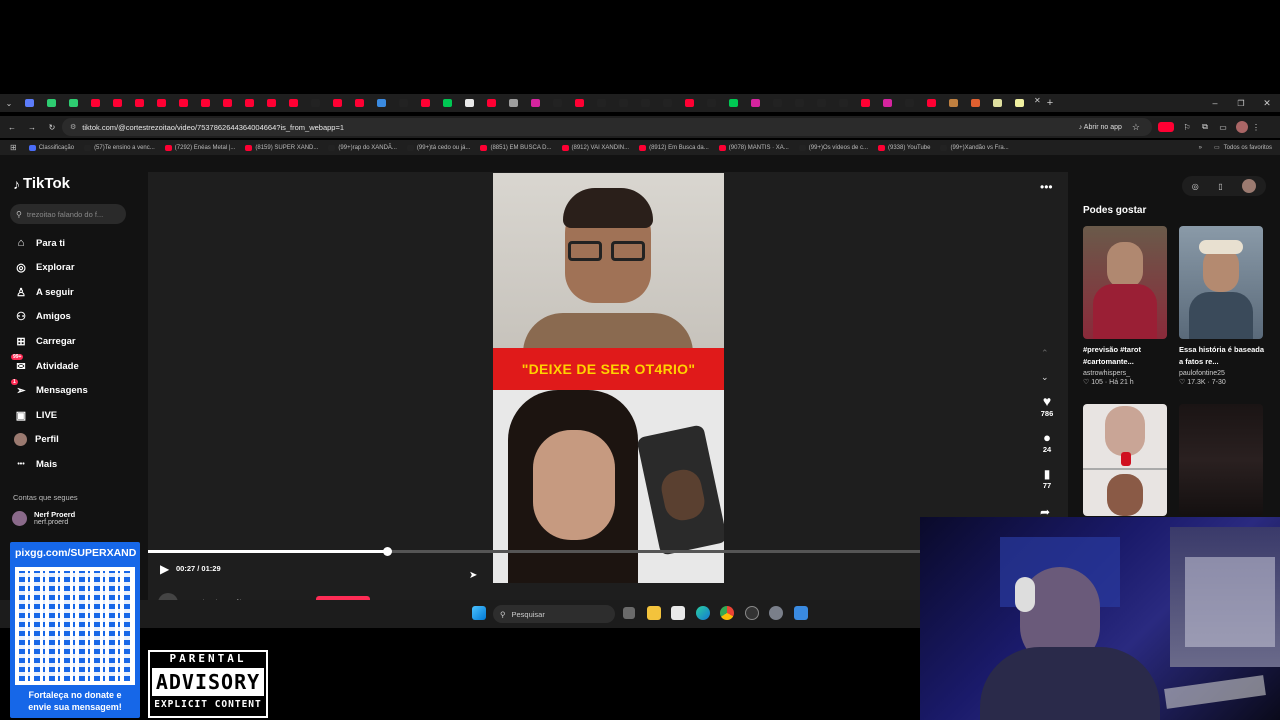 The height and width of the screenshot is (720, 1280). What do you see at coordinates (12, 127) in the screenshot?
I see `back-icon: ←` at bounding box center [12, 127].